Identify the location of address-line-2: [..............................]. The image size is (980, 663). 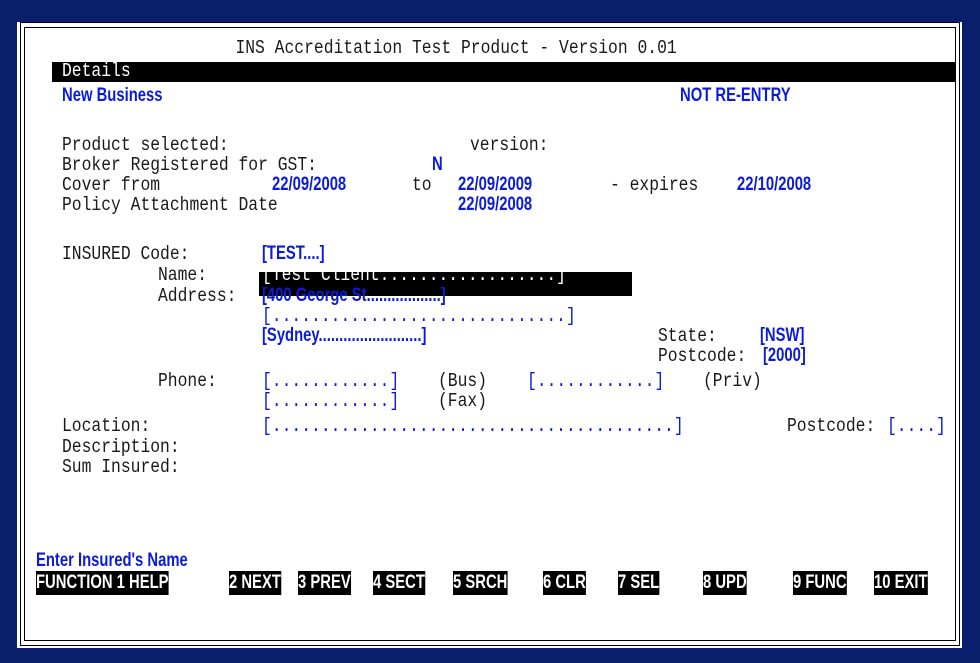
(419, 316).